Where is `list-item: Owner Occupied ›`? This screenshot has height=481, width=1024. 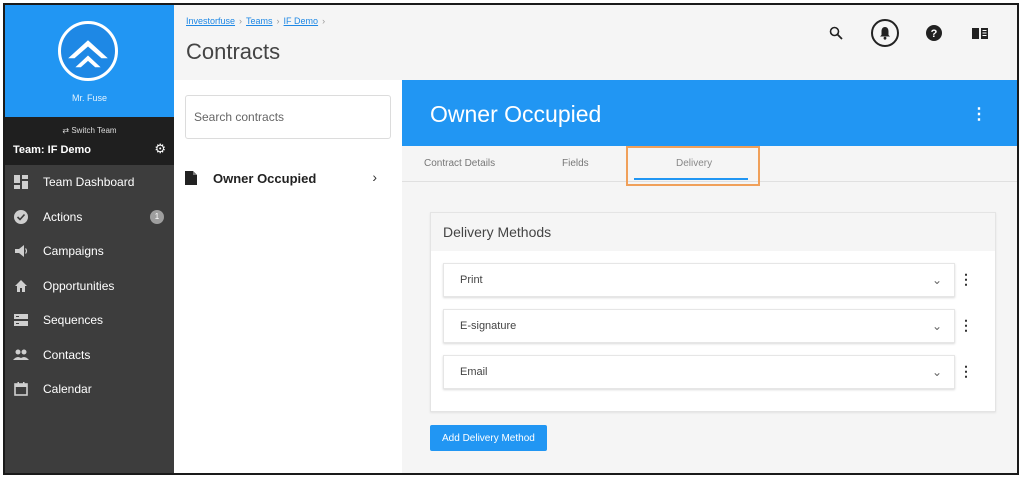
list-item: Owner Occupied › is located at coordinates (288, 178).